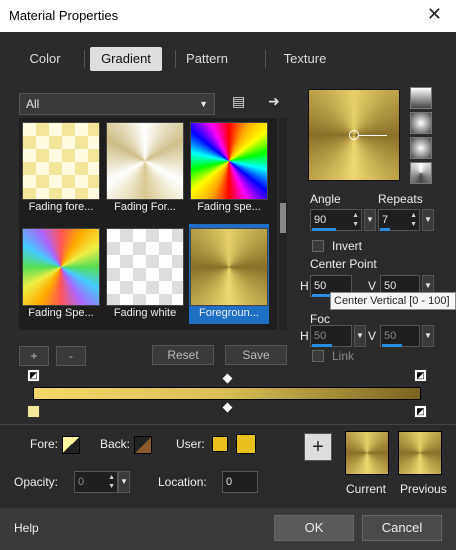  Describe the element at coordinates (385, 229) in the screenshot. I see `repeats-slider` at that location.